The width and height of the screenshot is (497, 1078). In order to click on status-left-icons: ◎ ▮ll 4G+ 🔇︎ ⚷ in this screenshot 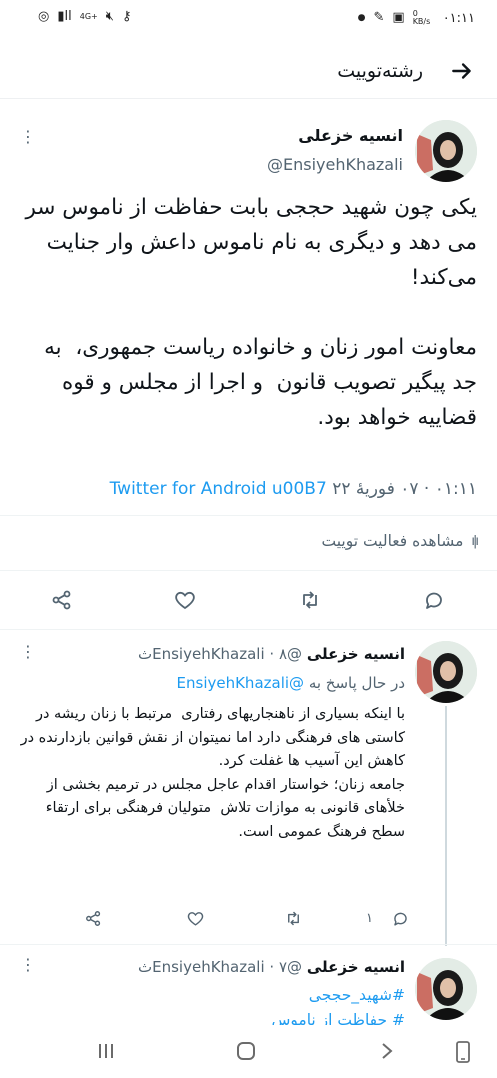, I will do `click(84, 17)`.